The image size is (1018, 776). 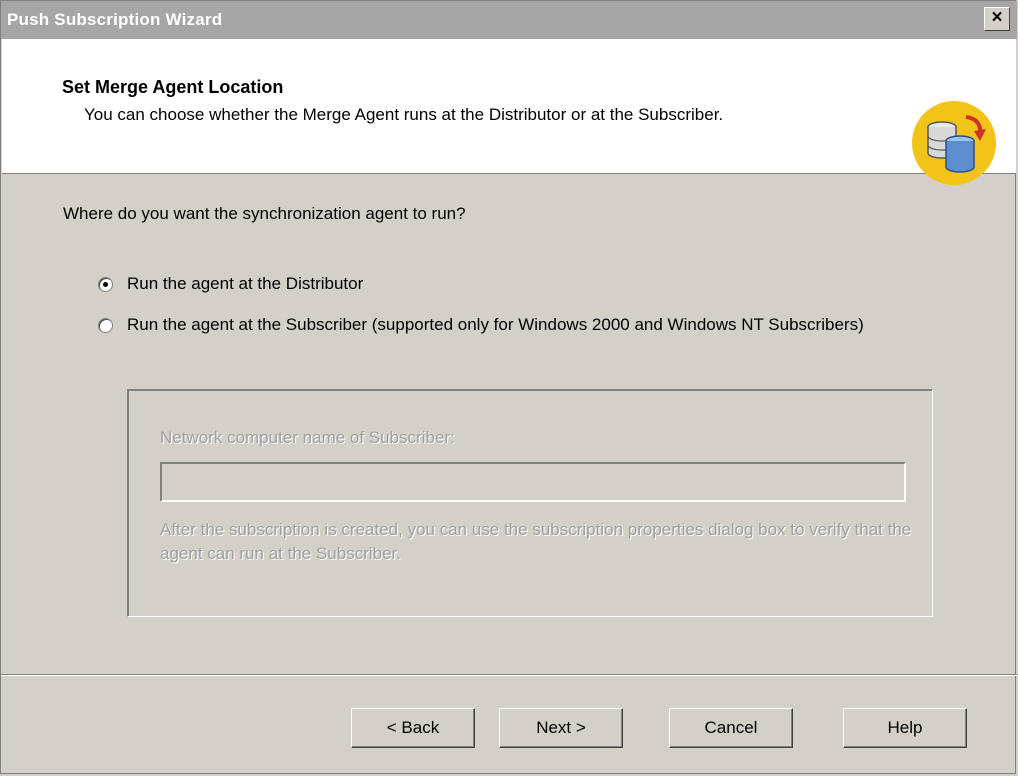 What do you see at coordinates (115, 19) in the screenshot?
I see `window-title: Push Subscription Wizard` at bounding box center [115, 19].